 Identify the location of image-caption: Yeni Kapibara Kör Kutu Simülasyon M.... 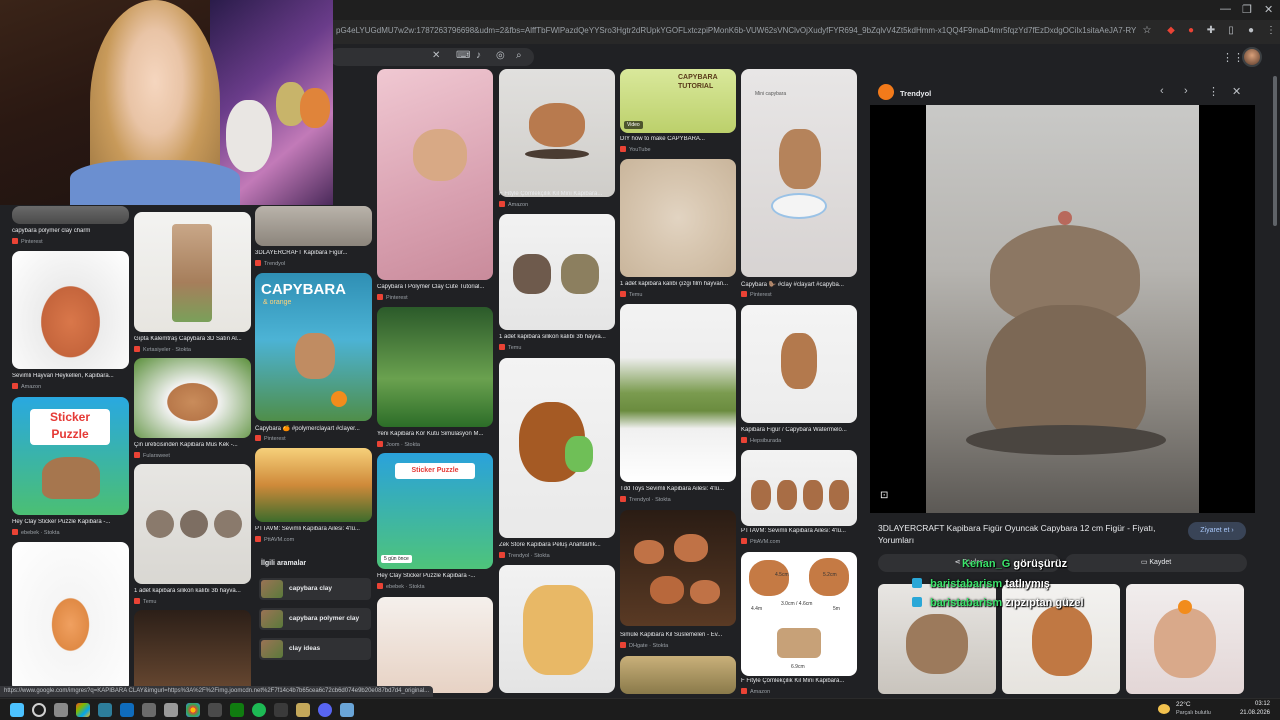
(435, 434).